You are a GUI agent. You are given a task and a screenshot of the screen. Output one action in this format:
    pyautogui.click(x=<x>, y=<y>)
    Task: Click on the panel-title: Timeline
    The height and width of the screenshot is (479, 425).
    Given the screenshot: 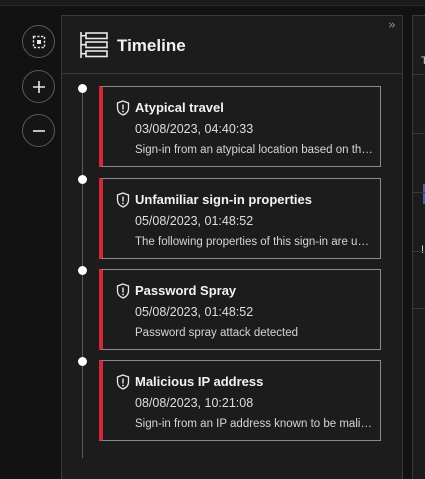 What is the action you would take?
    pyautogui.click(x=151, y=45)
    